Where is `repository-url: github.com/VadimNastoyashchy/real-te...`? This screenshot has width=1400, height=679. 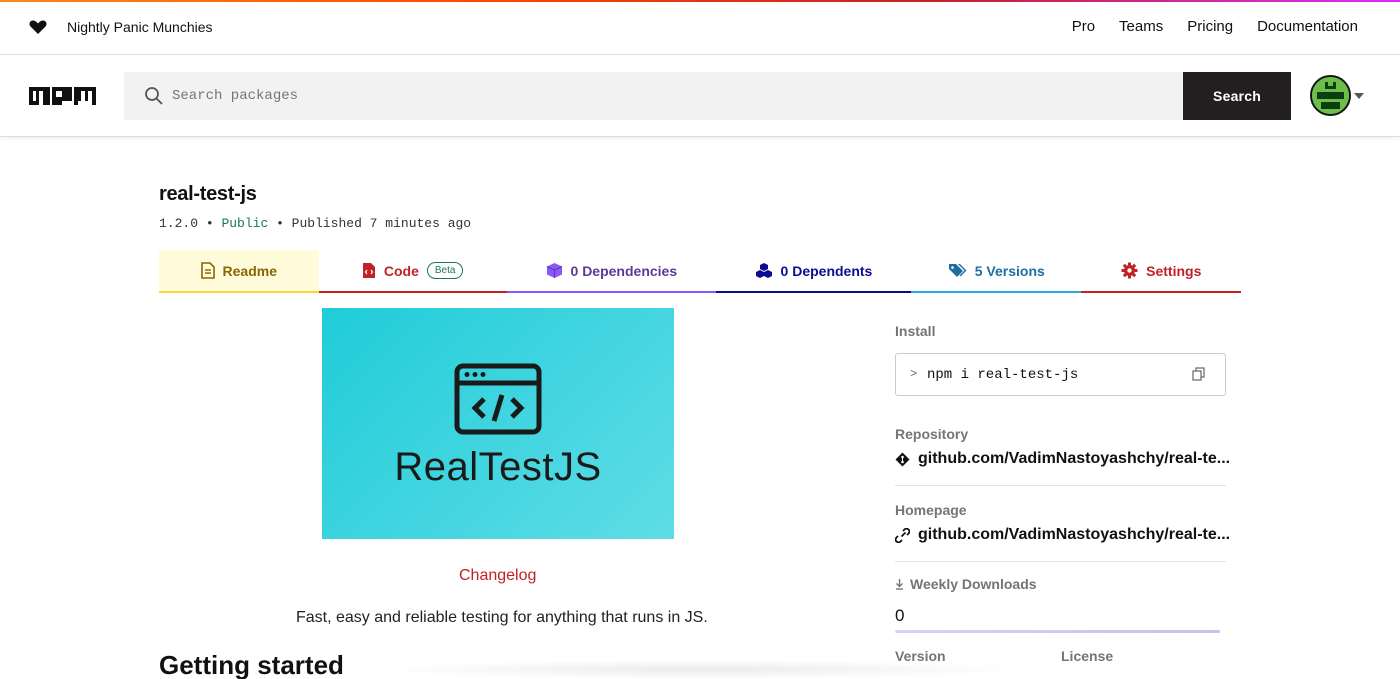
repository-url: github.com/VadimNastoyashchy/real-te... is located at coordinates (1074, 459).